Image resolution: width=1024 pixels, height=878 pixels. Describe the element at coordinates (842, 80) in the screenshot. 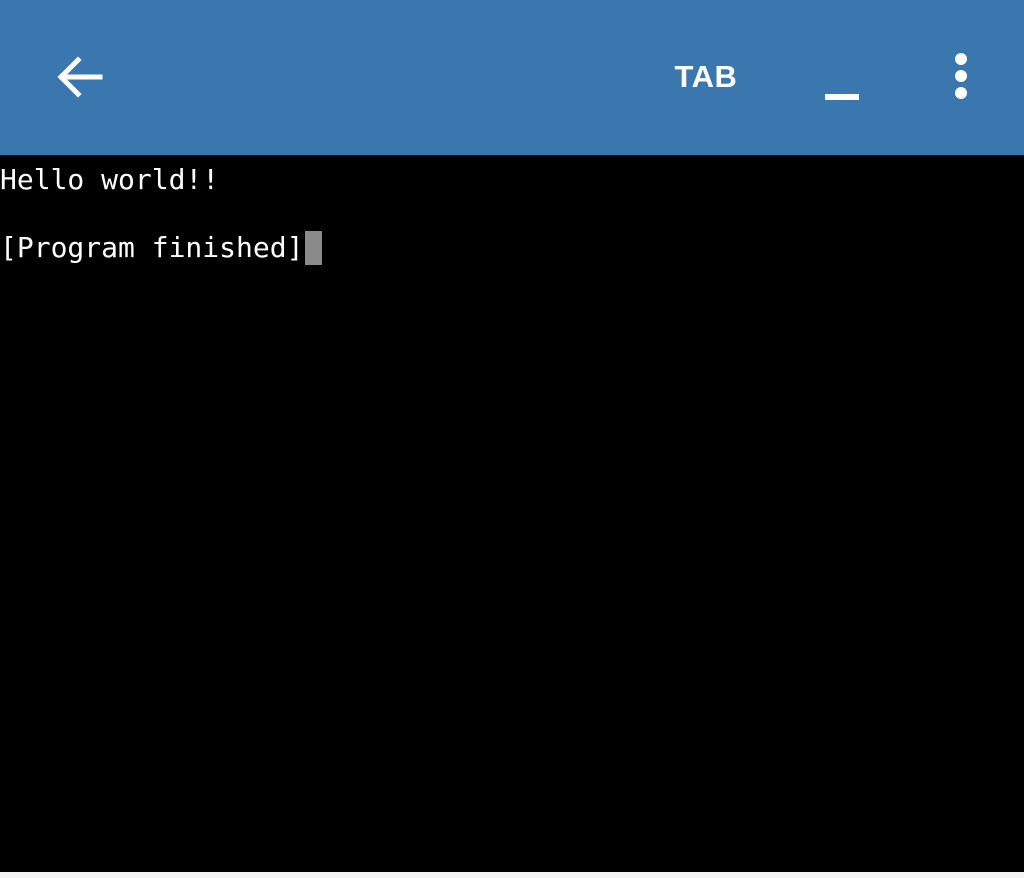

I see `underscore-key-button` at that location.